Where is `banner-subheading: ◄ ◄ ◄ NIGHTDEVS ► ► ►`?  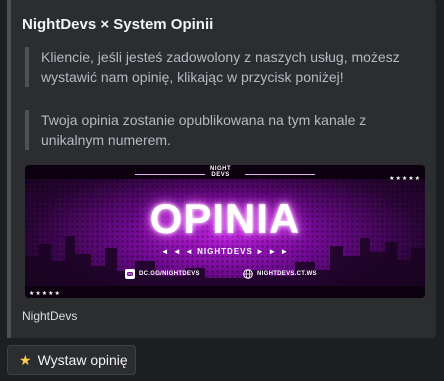 banner-subheading: ◄ ◄ ◄ NIGHTDEVS ► ► ► is located at coordinates (225, 251).